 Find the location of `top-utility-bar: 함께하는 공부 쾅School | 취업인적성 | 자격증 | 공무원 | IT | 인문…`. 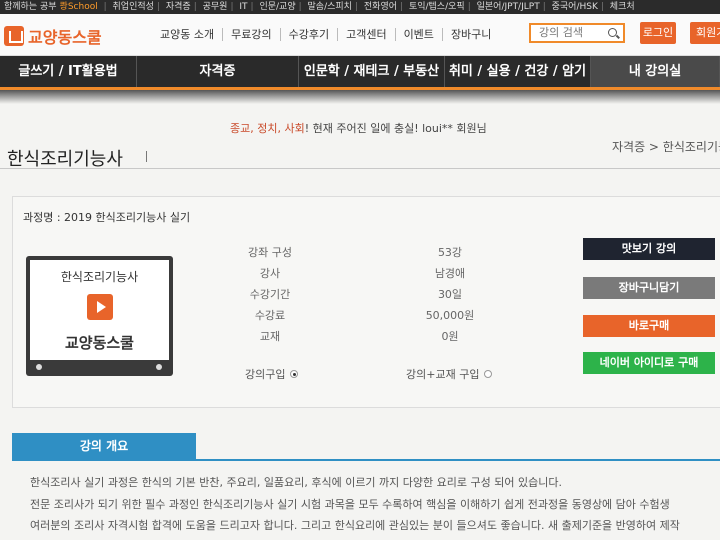

top-utility-bar: 함께하는 공부 쾅School | 취업인적성 | 자격증 | 공무원 | IT | 인문… is located at coordinates (360, 7).